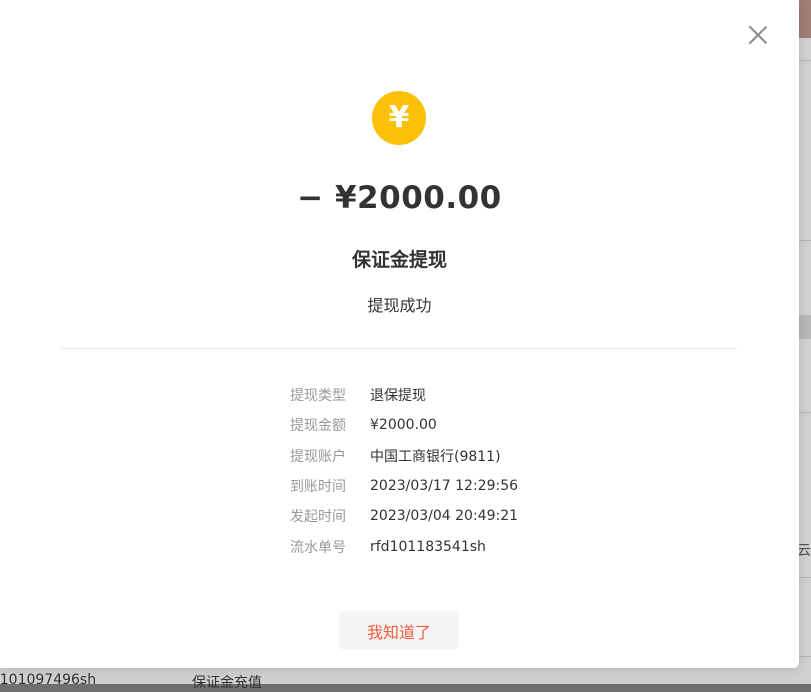 This screenshot has height=692, width=811. Describe the element at coordinates (399, 198) in the screenshot. I see `withdrawal-amount: − ¥2000.00` at that location.